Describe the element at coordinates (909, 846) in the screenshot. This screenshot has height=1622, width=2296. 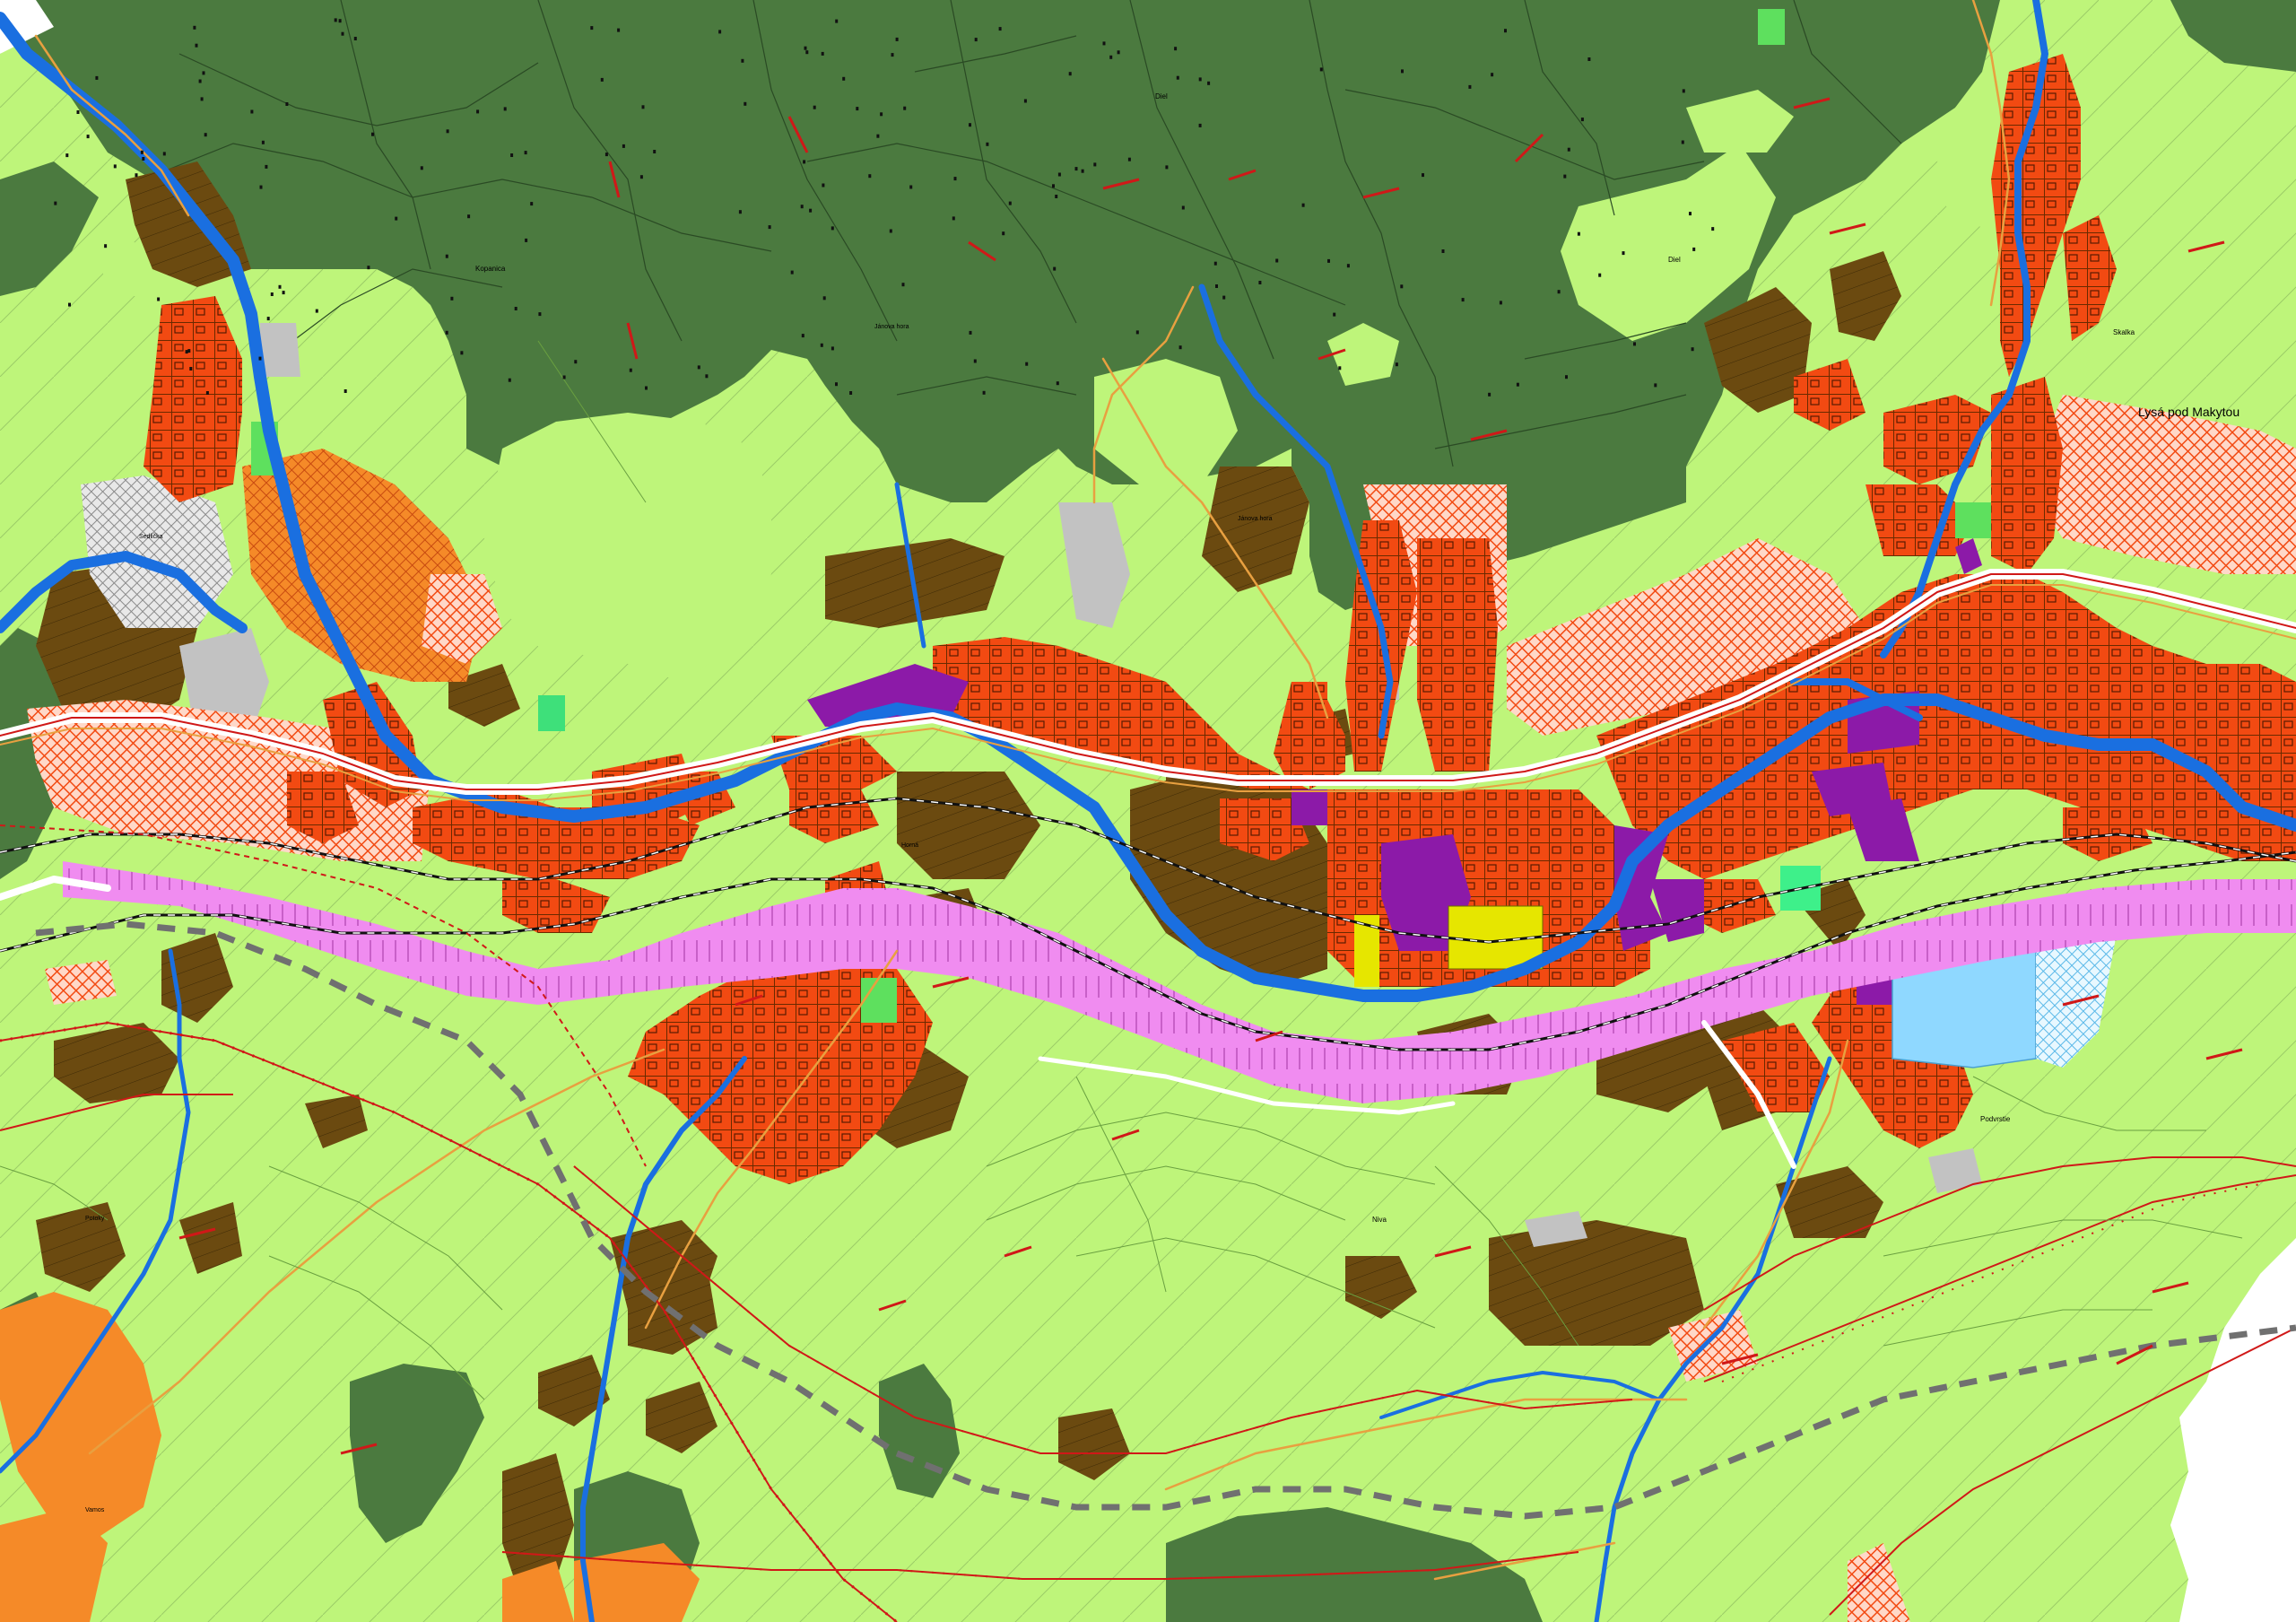
I see `label-horna: Horná` at that location.